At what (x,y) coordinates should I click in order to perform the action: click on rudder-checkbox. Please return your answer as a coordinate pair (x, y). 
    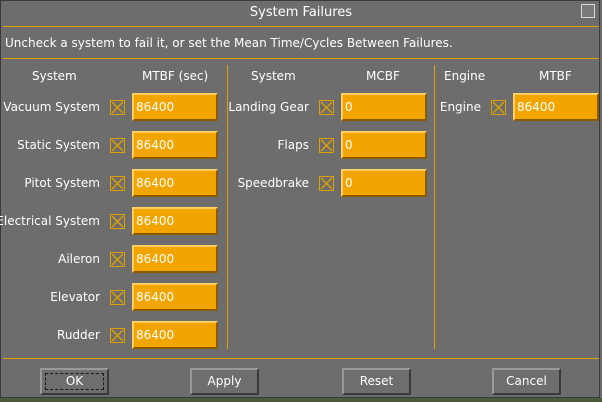
    Looking at the image, I should click on (117, 335).